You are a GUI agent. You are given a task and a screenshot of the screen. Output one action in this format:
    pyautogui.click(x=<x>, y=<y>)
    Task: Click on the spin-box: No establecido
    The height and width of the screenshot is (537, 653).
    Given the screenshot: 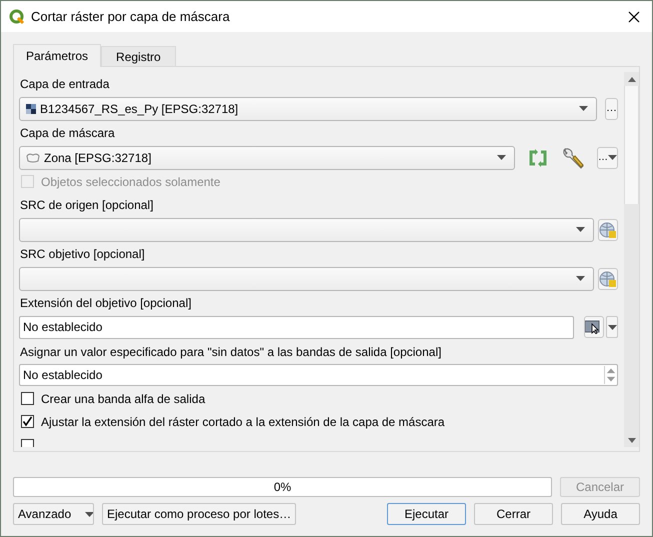 What is the action you would take?
    pyautogui.click(x=318, y=375)
    